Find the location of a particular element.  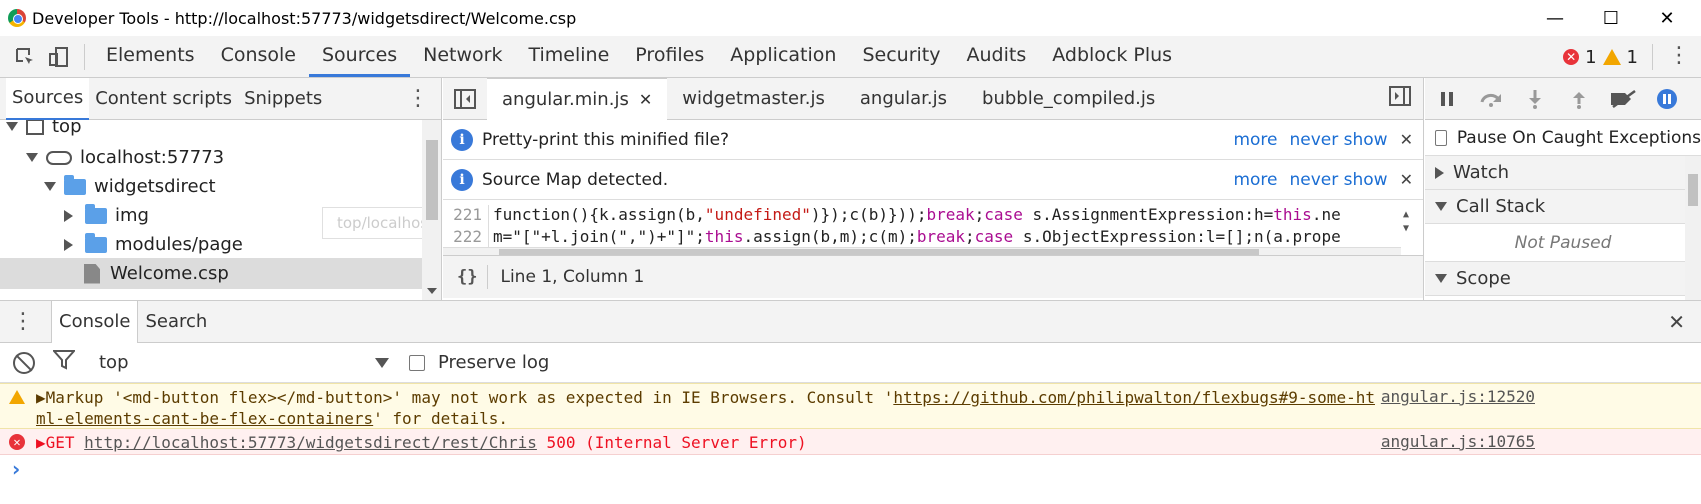

tree-scrollbar is located at coordinates (431, 210).